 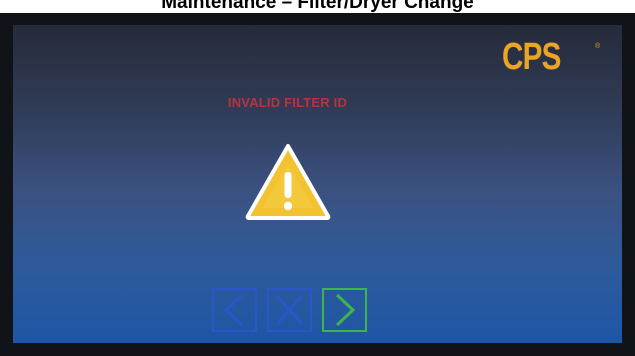 What do you see at coordinates (287, 102) in the screenshot?
I see `error-message: INVALID FILTER ID` at bounding box center [287, 102].